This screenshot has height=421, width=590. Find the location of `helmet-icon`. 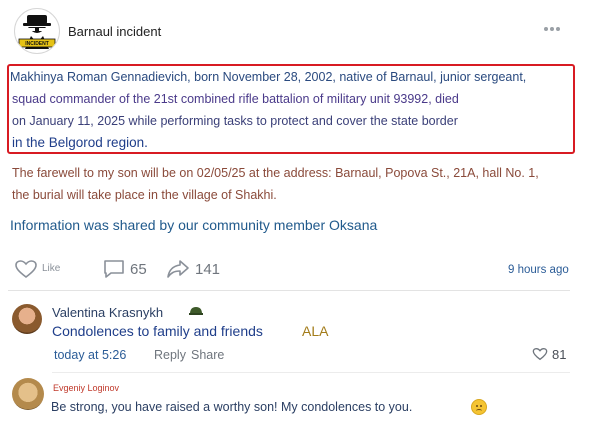

helmet-icon is located at coordinates (196, 312).